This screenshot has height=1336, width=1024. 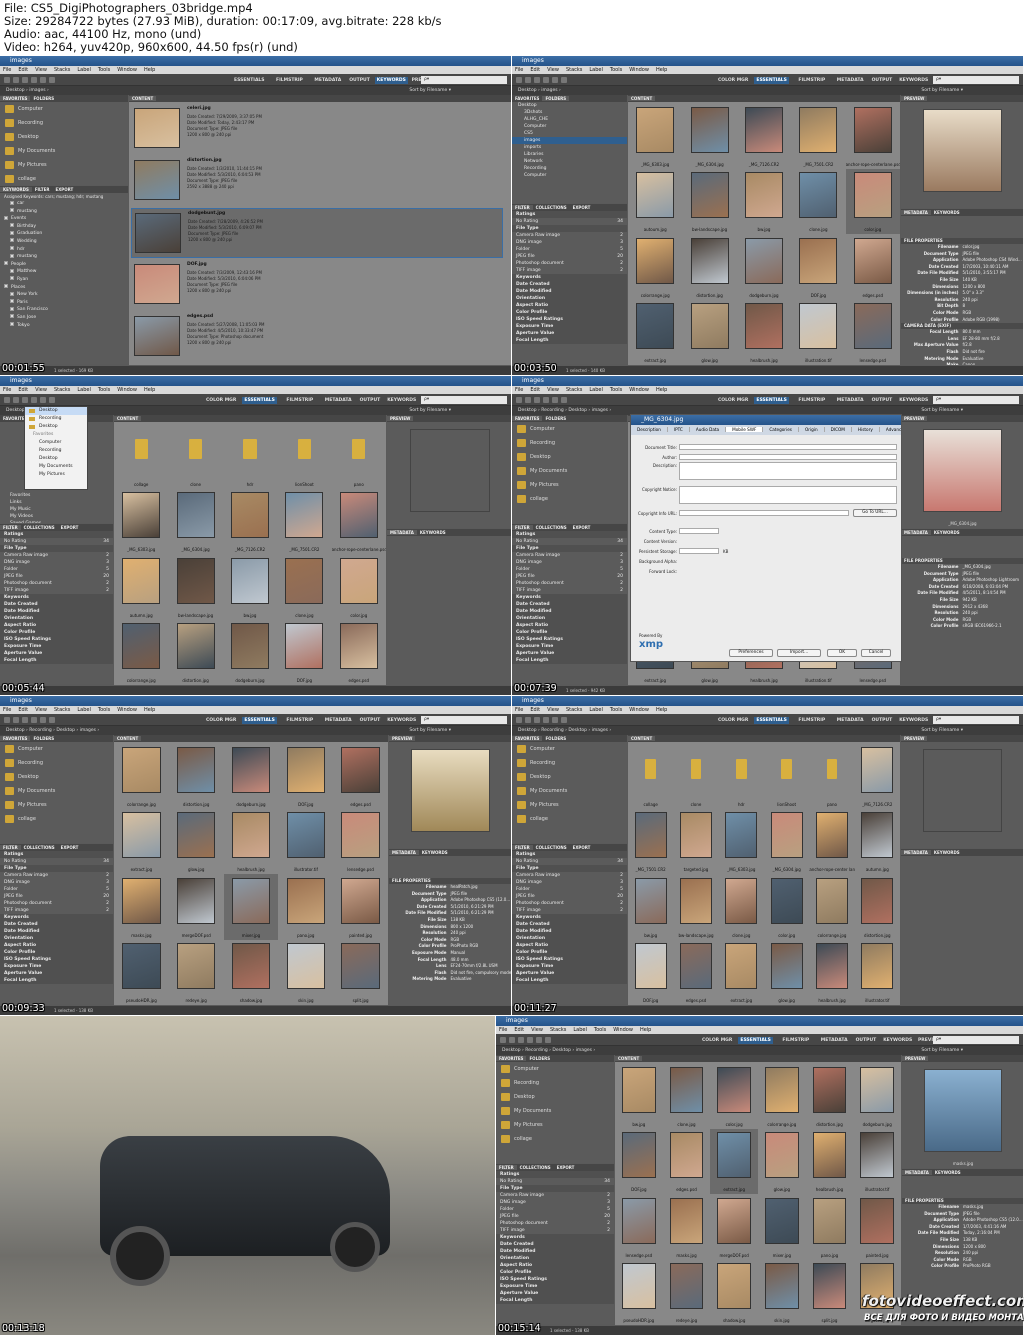 What do you see at coordinates (535, 70) in the screenshot?
I see `menu-edit: Edit` at bounding box center [535, 70].